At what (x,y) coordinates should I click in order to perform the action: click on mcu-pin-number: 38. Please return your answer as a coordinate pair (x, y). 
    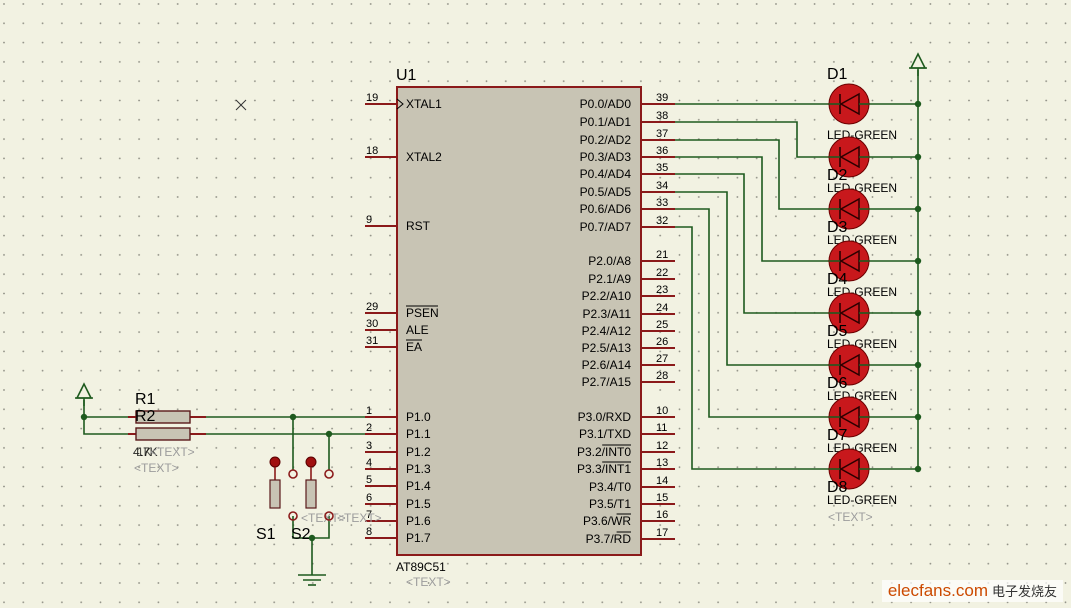
    Looking at the image, I should click on (662, 116).